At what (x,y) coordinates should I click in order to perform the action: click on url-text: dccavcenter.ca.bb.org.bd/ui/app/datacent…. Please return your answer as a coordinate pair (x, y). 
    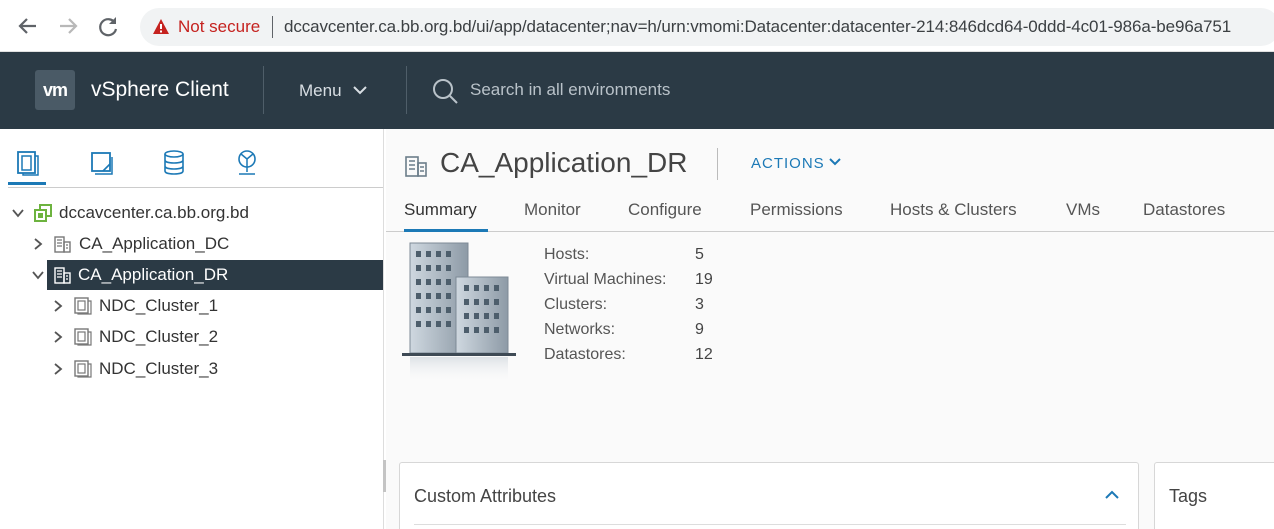
    Looking at the image, I should click on (757, 27).